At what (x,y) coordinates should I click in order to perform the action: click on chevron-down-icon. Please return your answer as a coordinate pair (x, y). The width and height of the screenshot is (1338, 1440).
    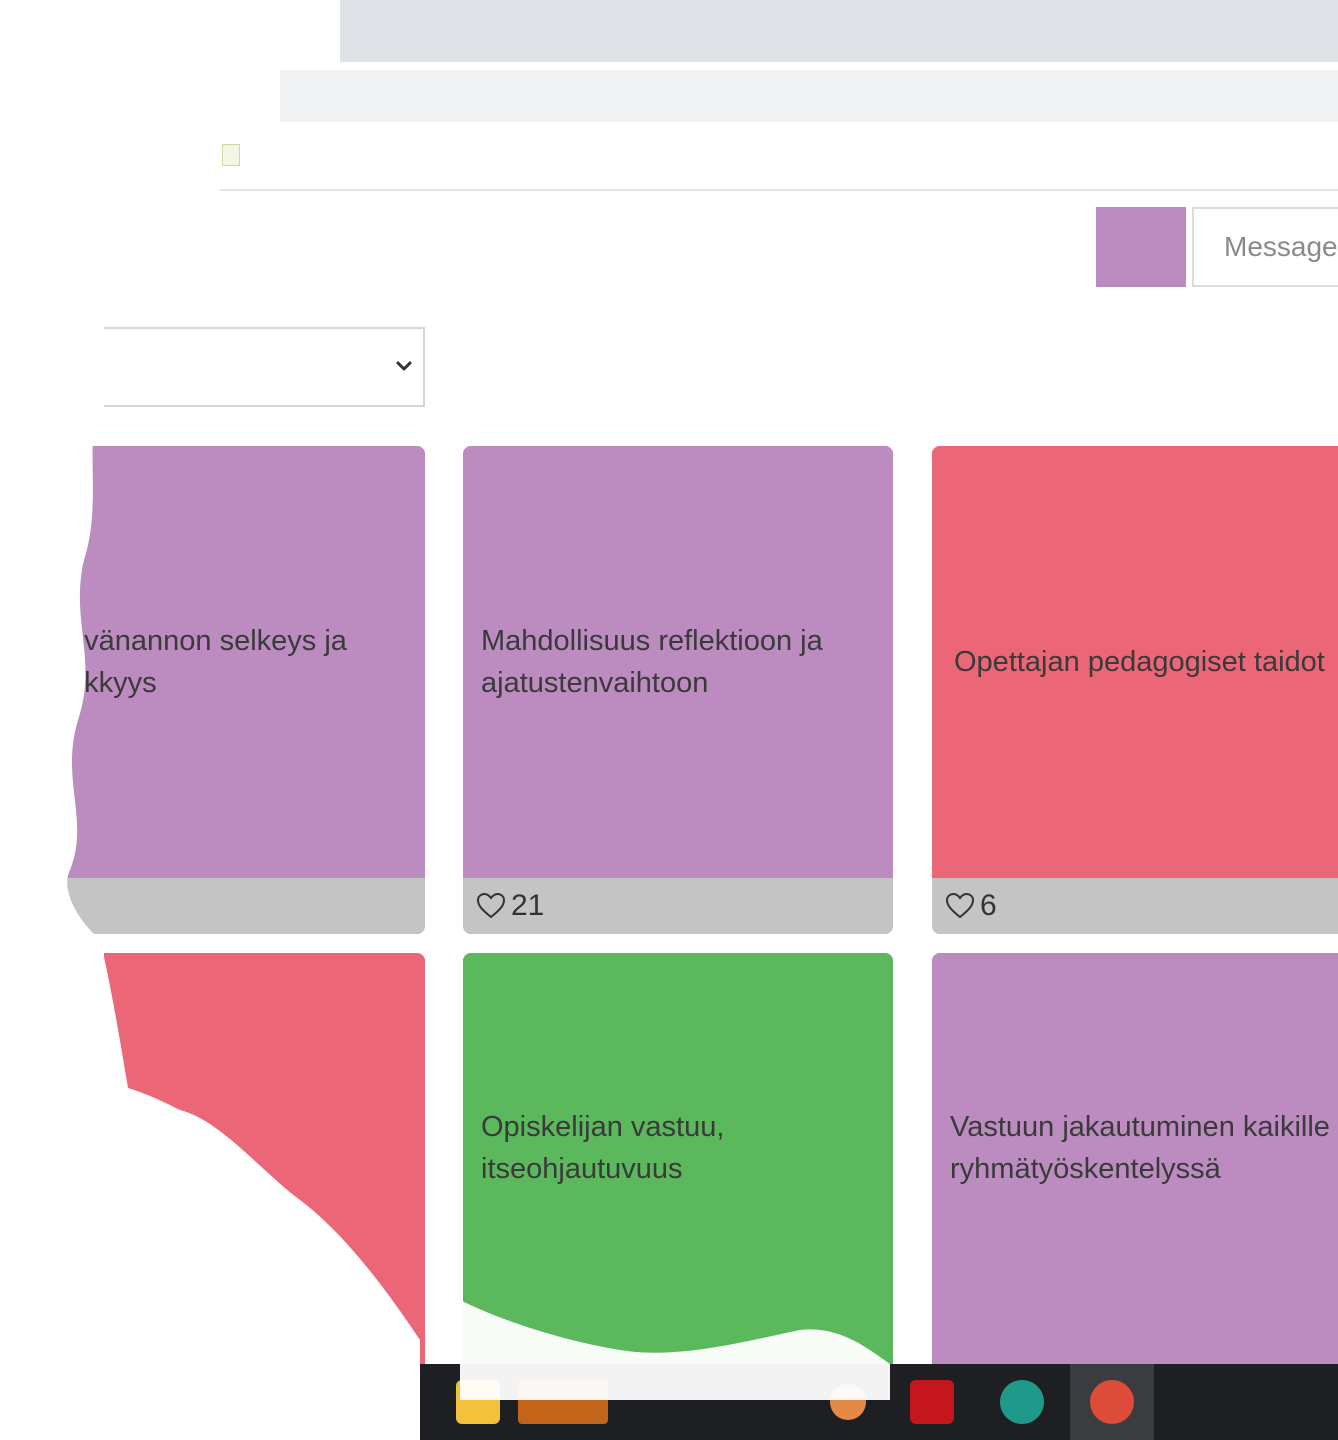
    Looking at the image, I should click on (404, 366).